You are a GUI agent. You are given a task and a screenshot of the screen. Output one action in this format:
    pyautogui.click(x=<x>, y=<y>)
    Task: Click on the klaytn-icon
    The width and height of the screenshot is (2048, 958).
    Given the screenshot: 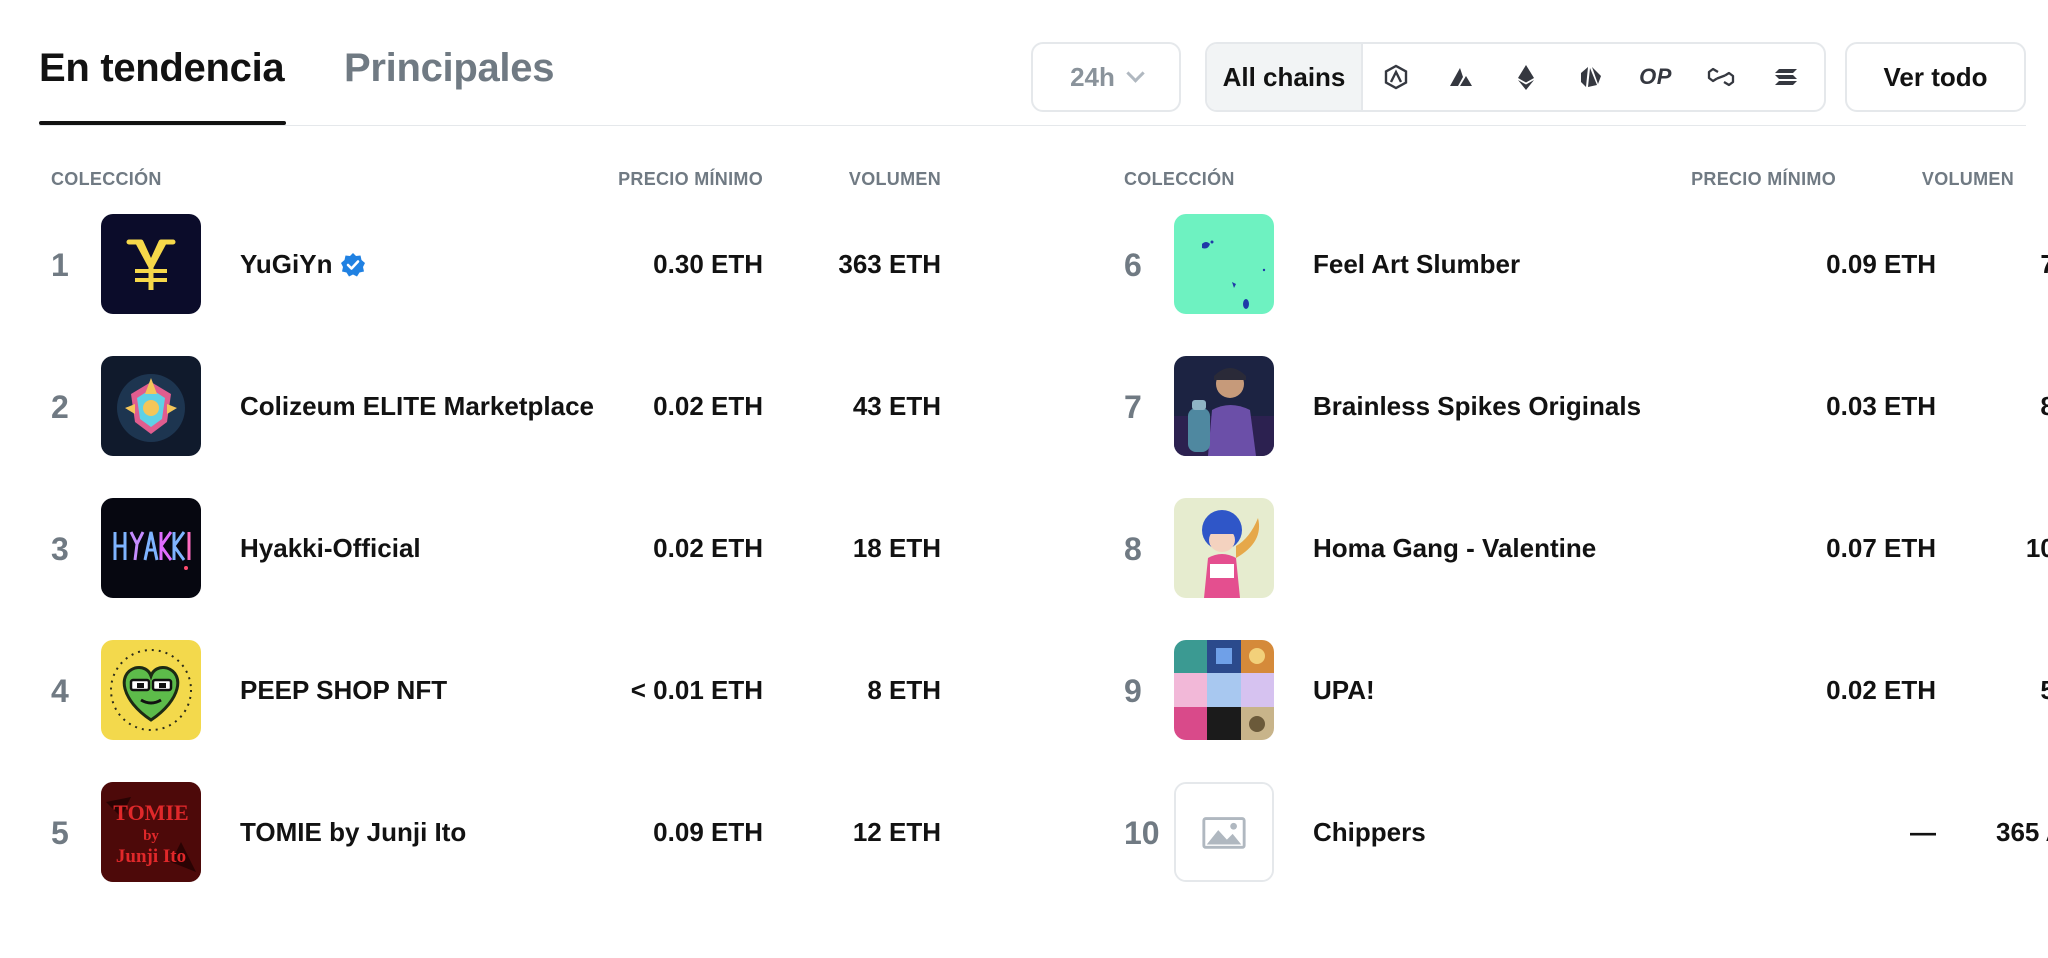 What is the action you would take?
    pyautogui.click(x=1590, y=77)
    